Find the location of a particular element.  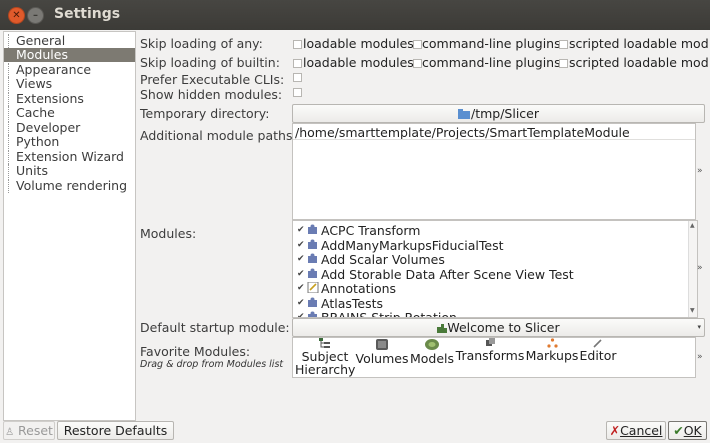

sidebar-item-volume-rendering: Volume rendering is located at coordinates (69, 185).